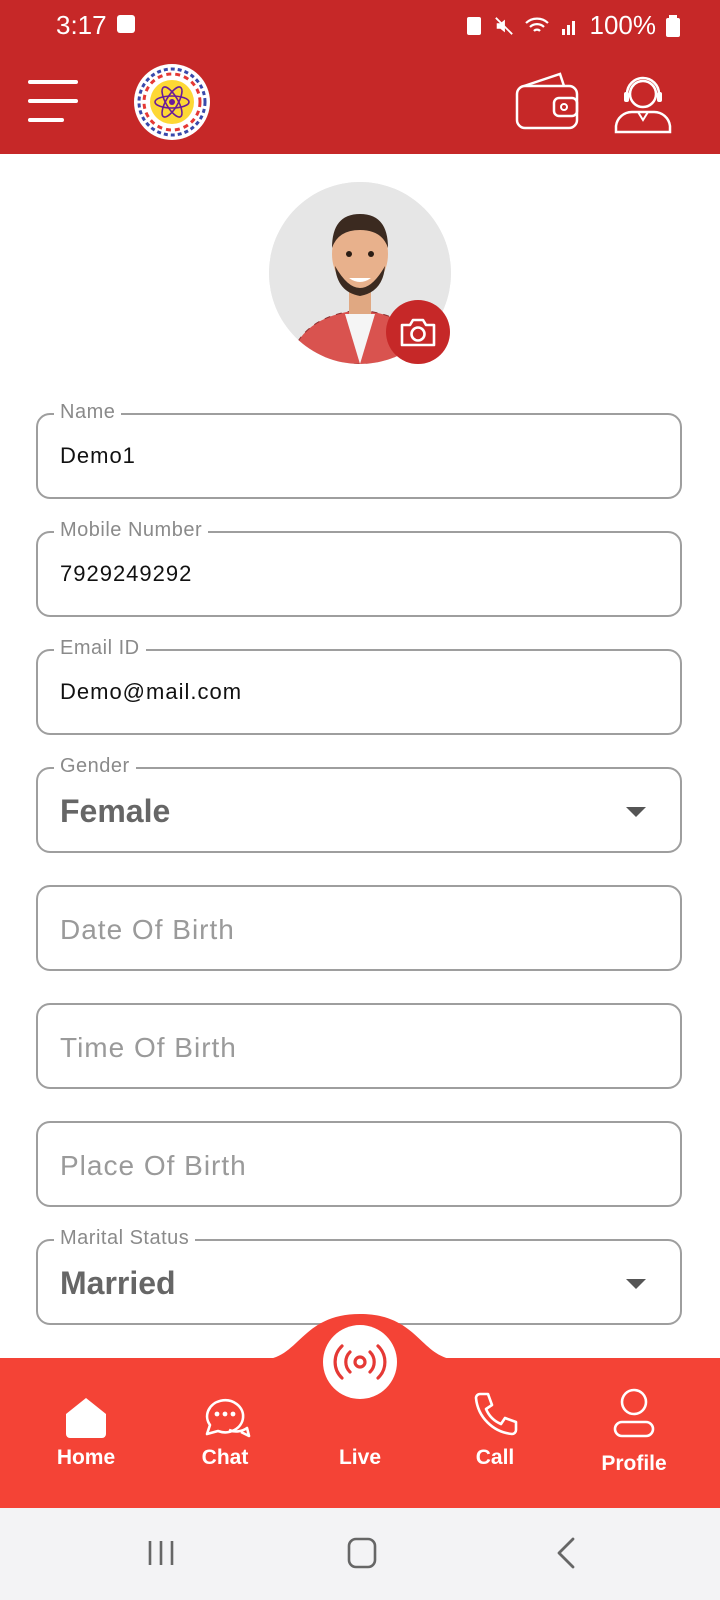 The width and height of the screenshot is (720, 1600). I want to click on wifi-icon, so click(536, 24).